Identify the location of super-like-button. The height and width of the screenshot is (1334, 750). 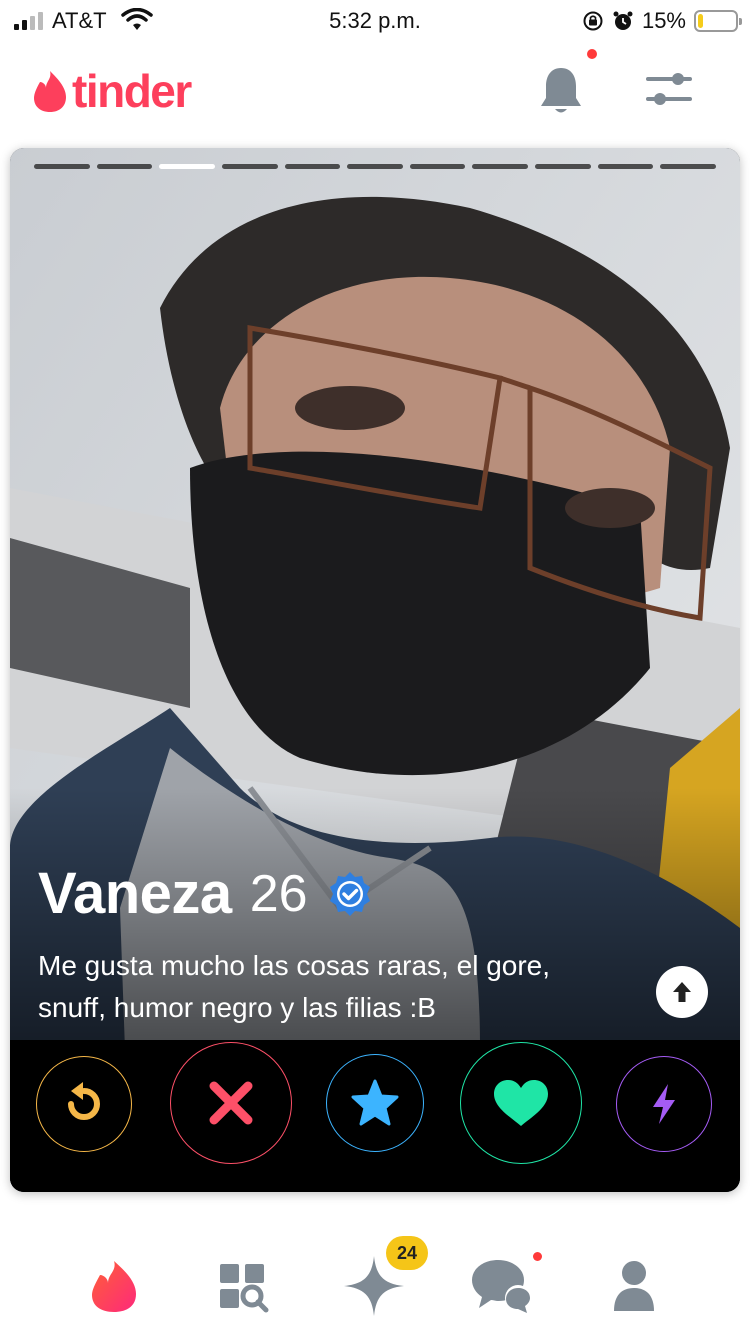
(375, 1103).